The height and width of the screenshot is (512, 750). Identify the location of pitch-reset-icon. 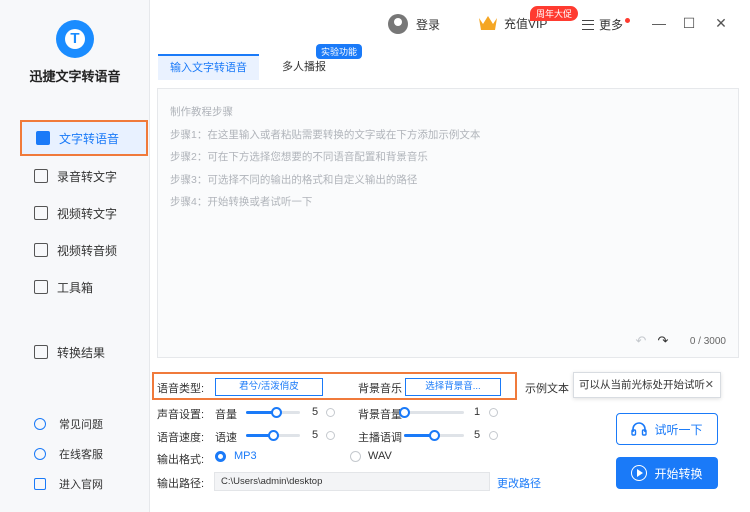
(493, 435).